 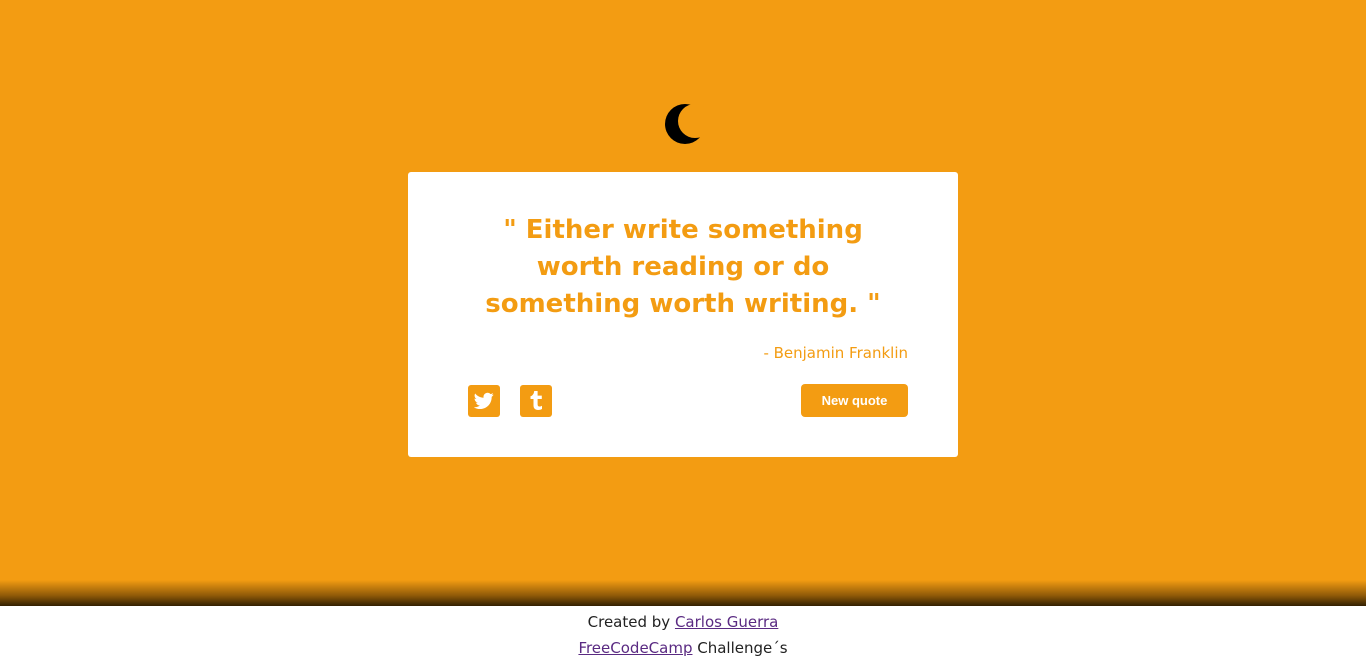 What do you see at coordinates (740, 648) in the screenshot?
I see `challenges-label: Challenge´s` at bounding box center [740, 648].